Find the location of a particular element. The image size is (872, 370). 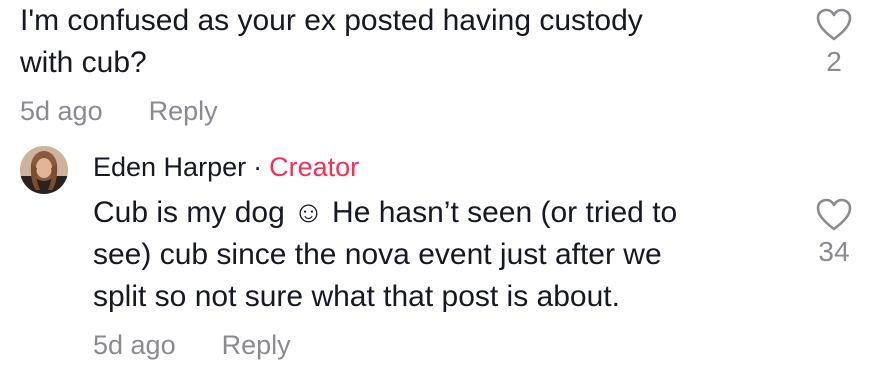

creator-badge: Creator is located at coordinates (314, 167).